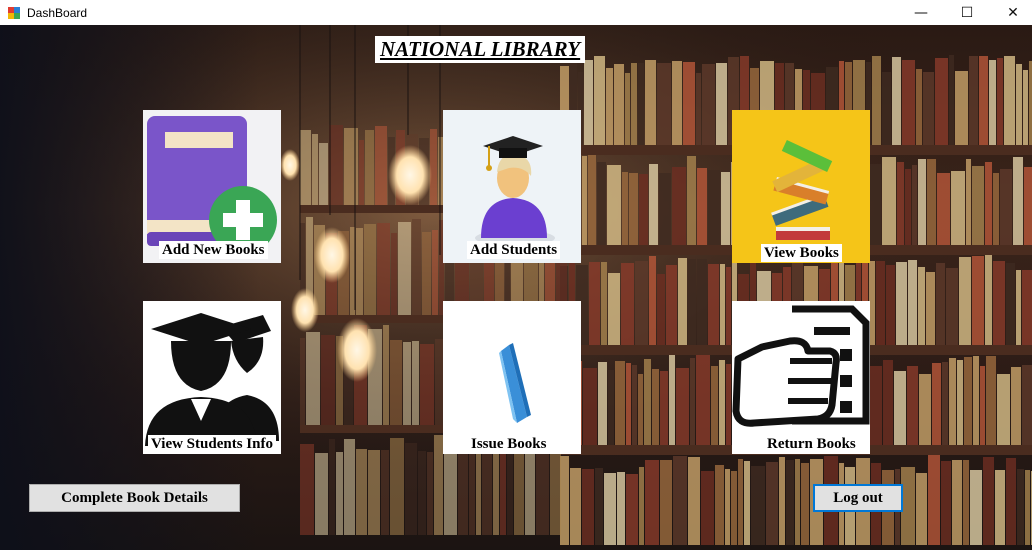  I want to click on return-books-tile: Return Books, so click(801, 377).